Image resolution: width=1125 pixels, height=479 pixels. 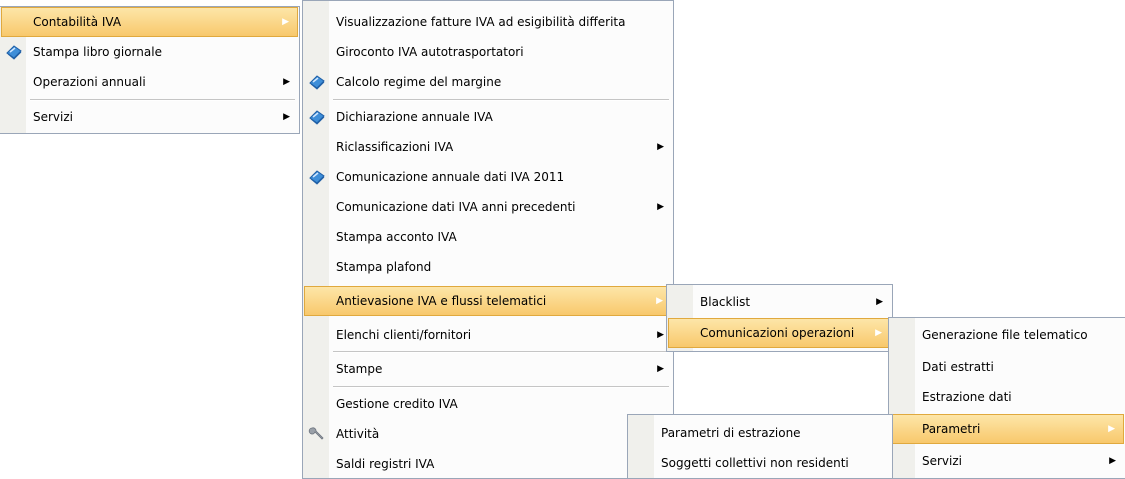 What do you see at coordinates (77, 22) in the screenshot?
I see `menu-item-label: Contabilità IVA` at bounding box center [77, 22].